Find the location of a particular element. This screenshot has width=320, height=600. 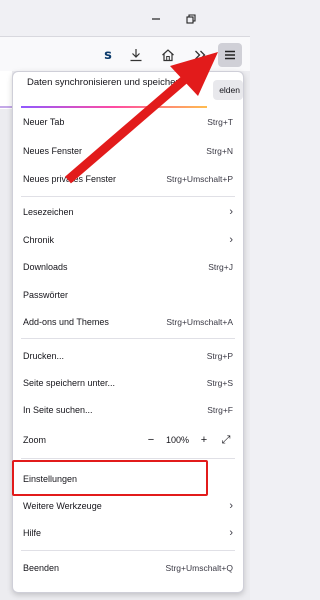

zoom-out-button: − is located at coordinates (151, 440).